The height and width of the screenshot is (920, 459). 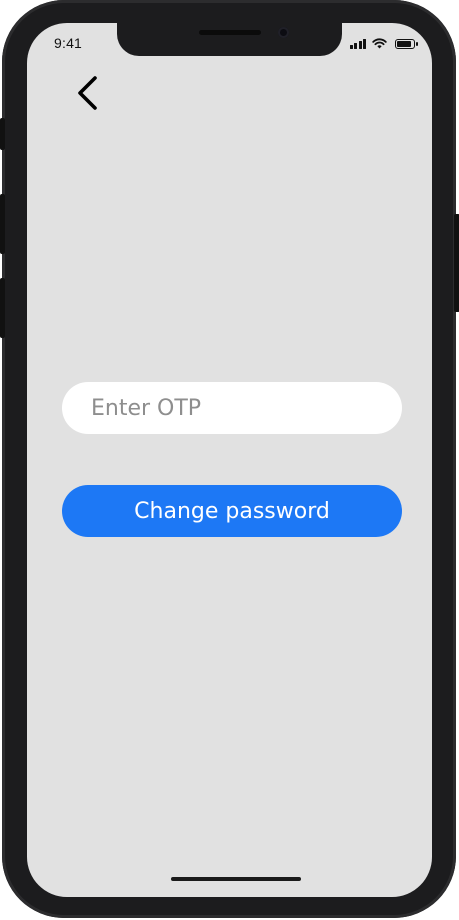 I want to click on battery-icon, so click(x=406, y=44).